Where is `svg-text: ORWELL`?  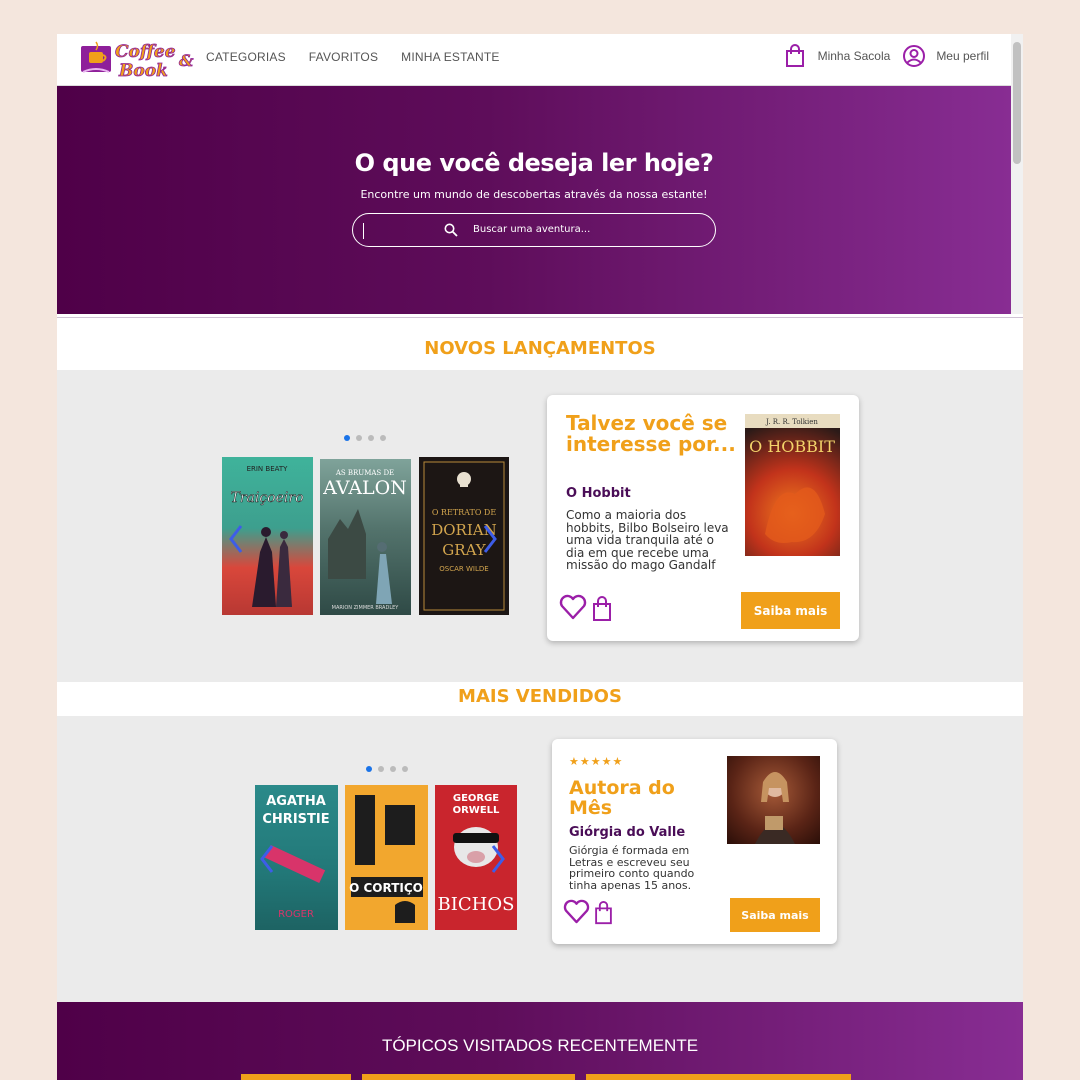 svg-text: ORWELL is located at coordinates (476, 810).